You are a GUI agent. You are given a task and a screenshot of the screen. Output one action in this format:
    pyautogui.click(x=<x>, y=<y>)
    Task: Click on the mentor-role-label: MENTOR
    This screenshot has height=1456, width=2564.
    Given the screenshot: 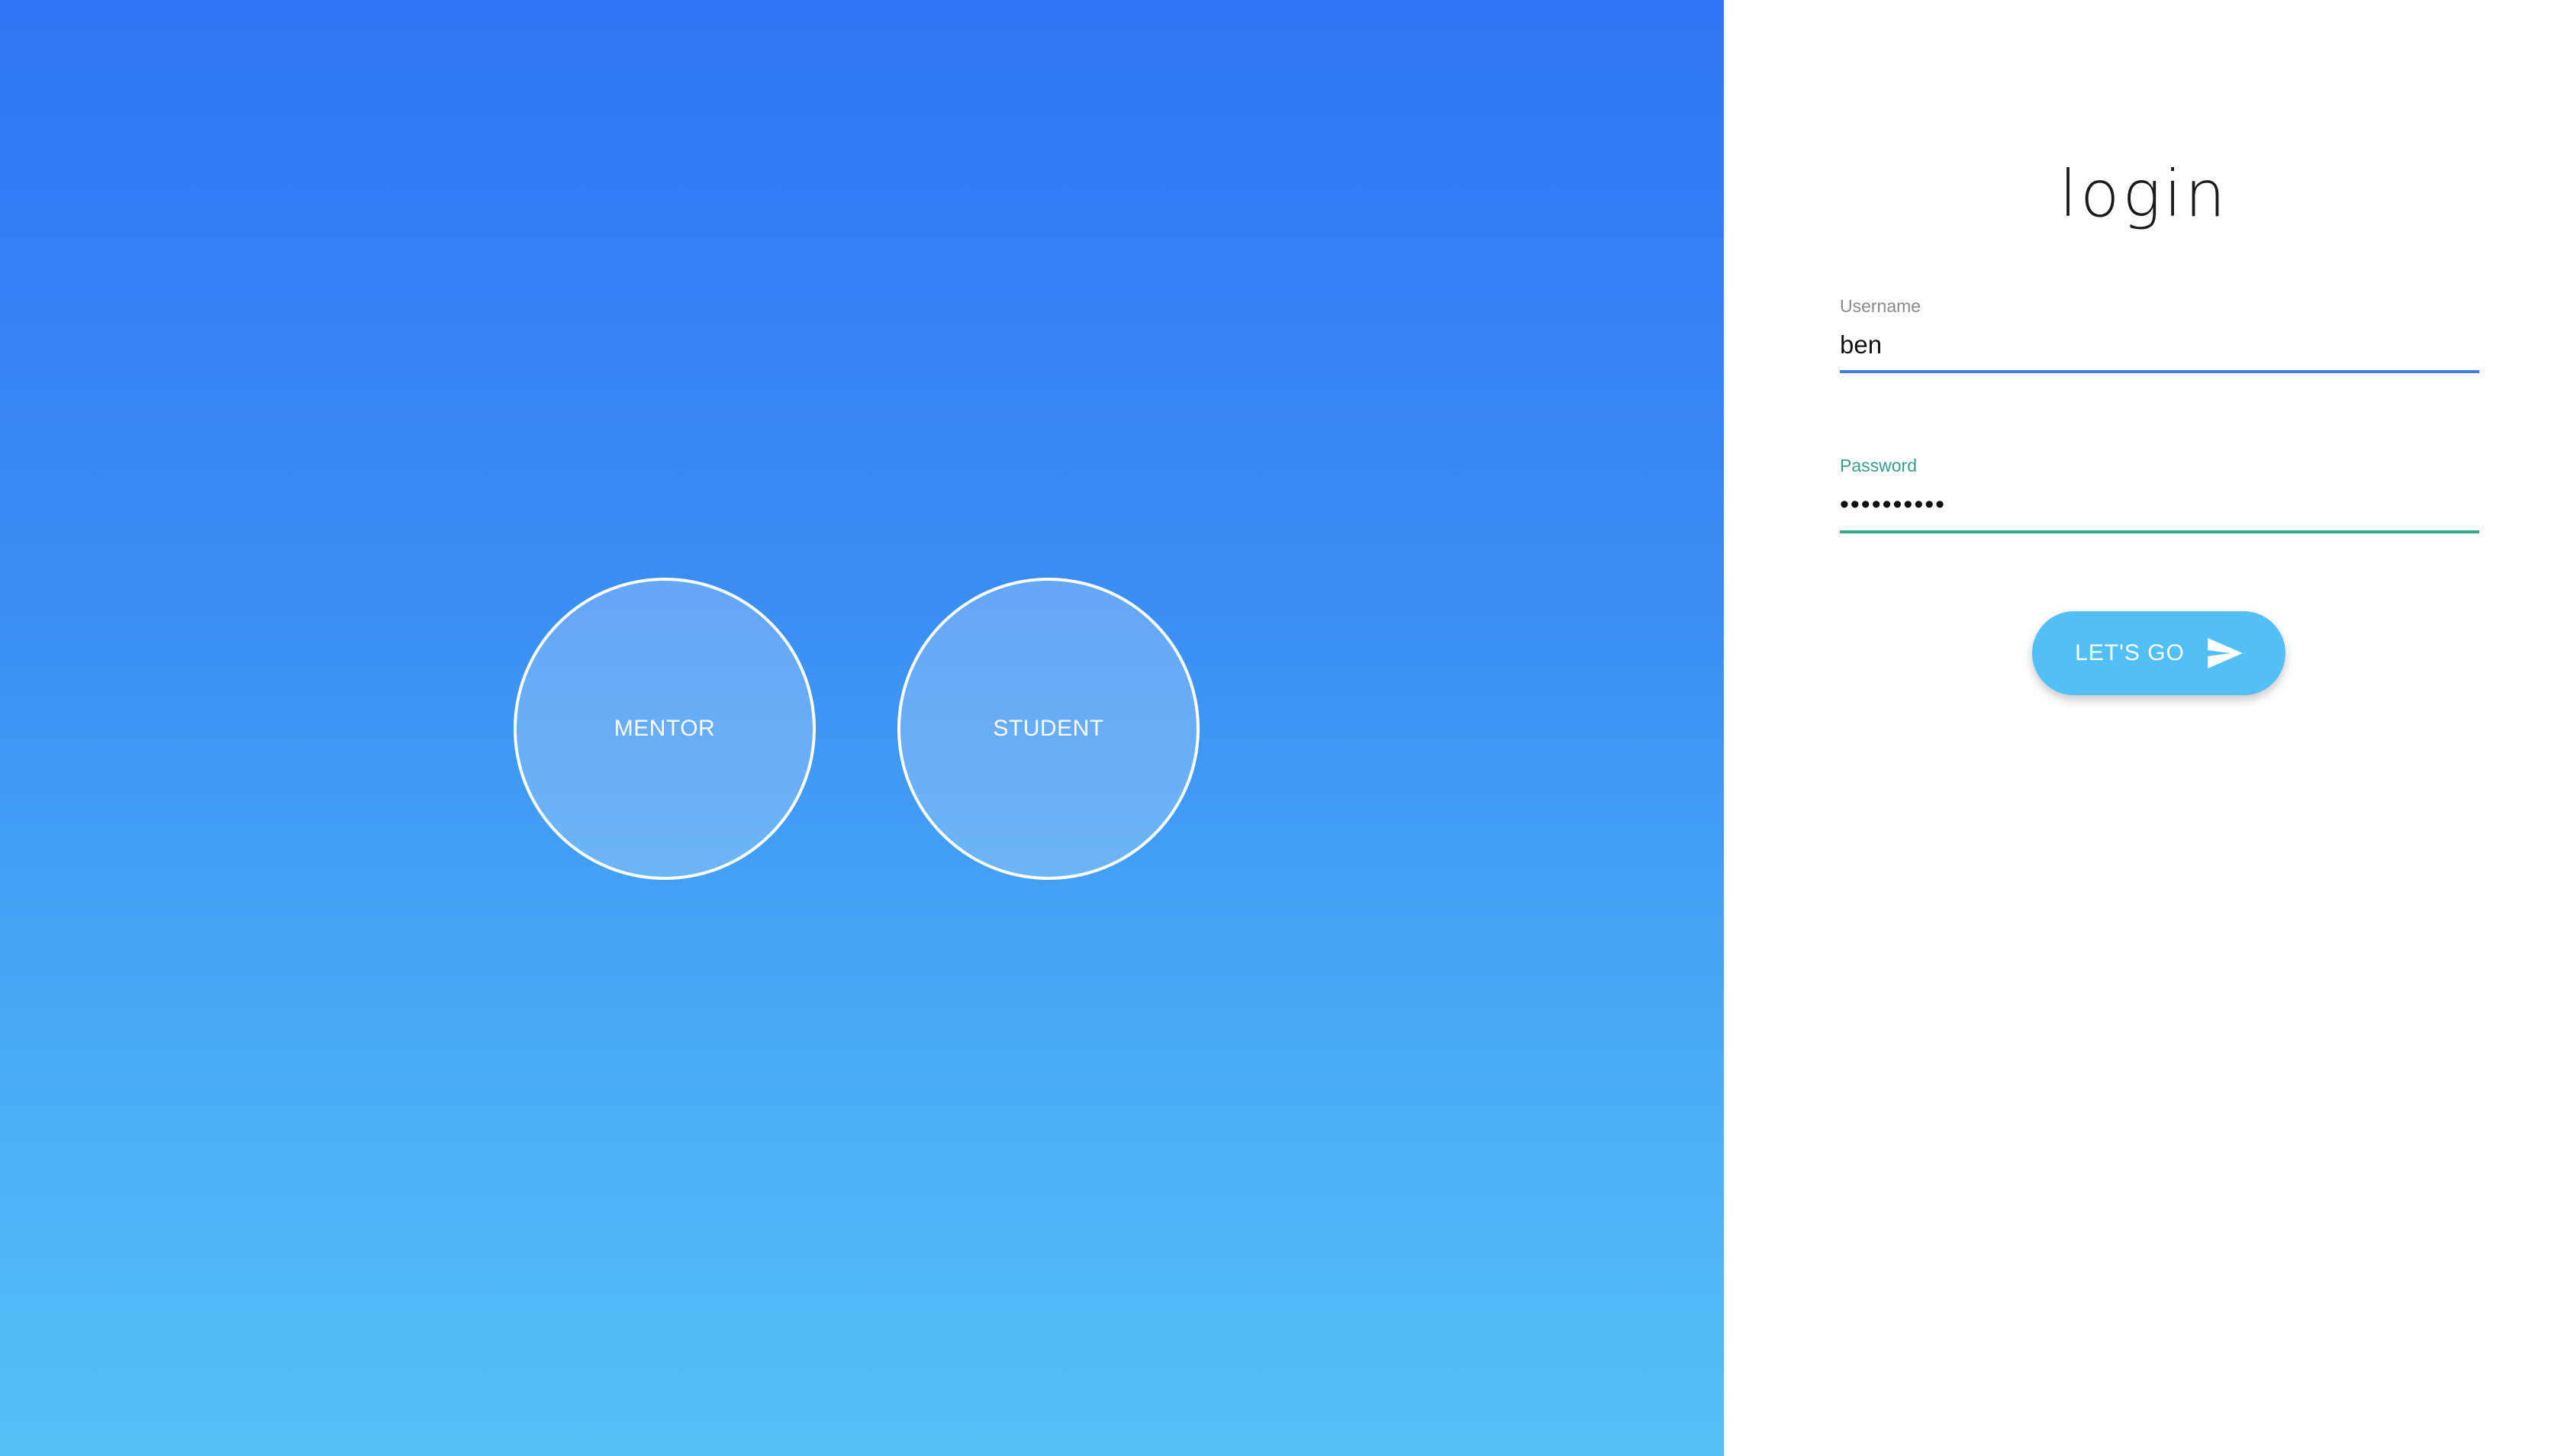 What is the action you would take?
    pyautogui.click(x=665, y=728)
    